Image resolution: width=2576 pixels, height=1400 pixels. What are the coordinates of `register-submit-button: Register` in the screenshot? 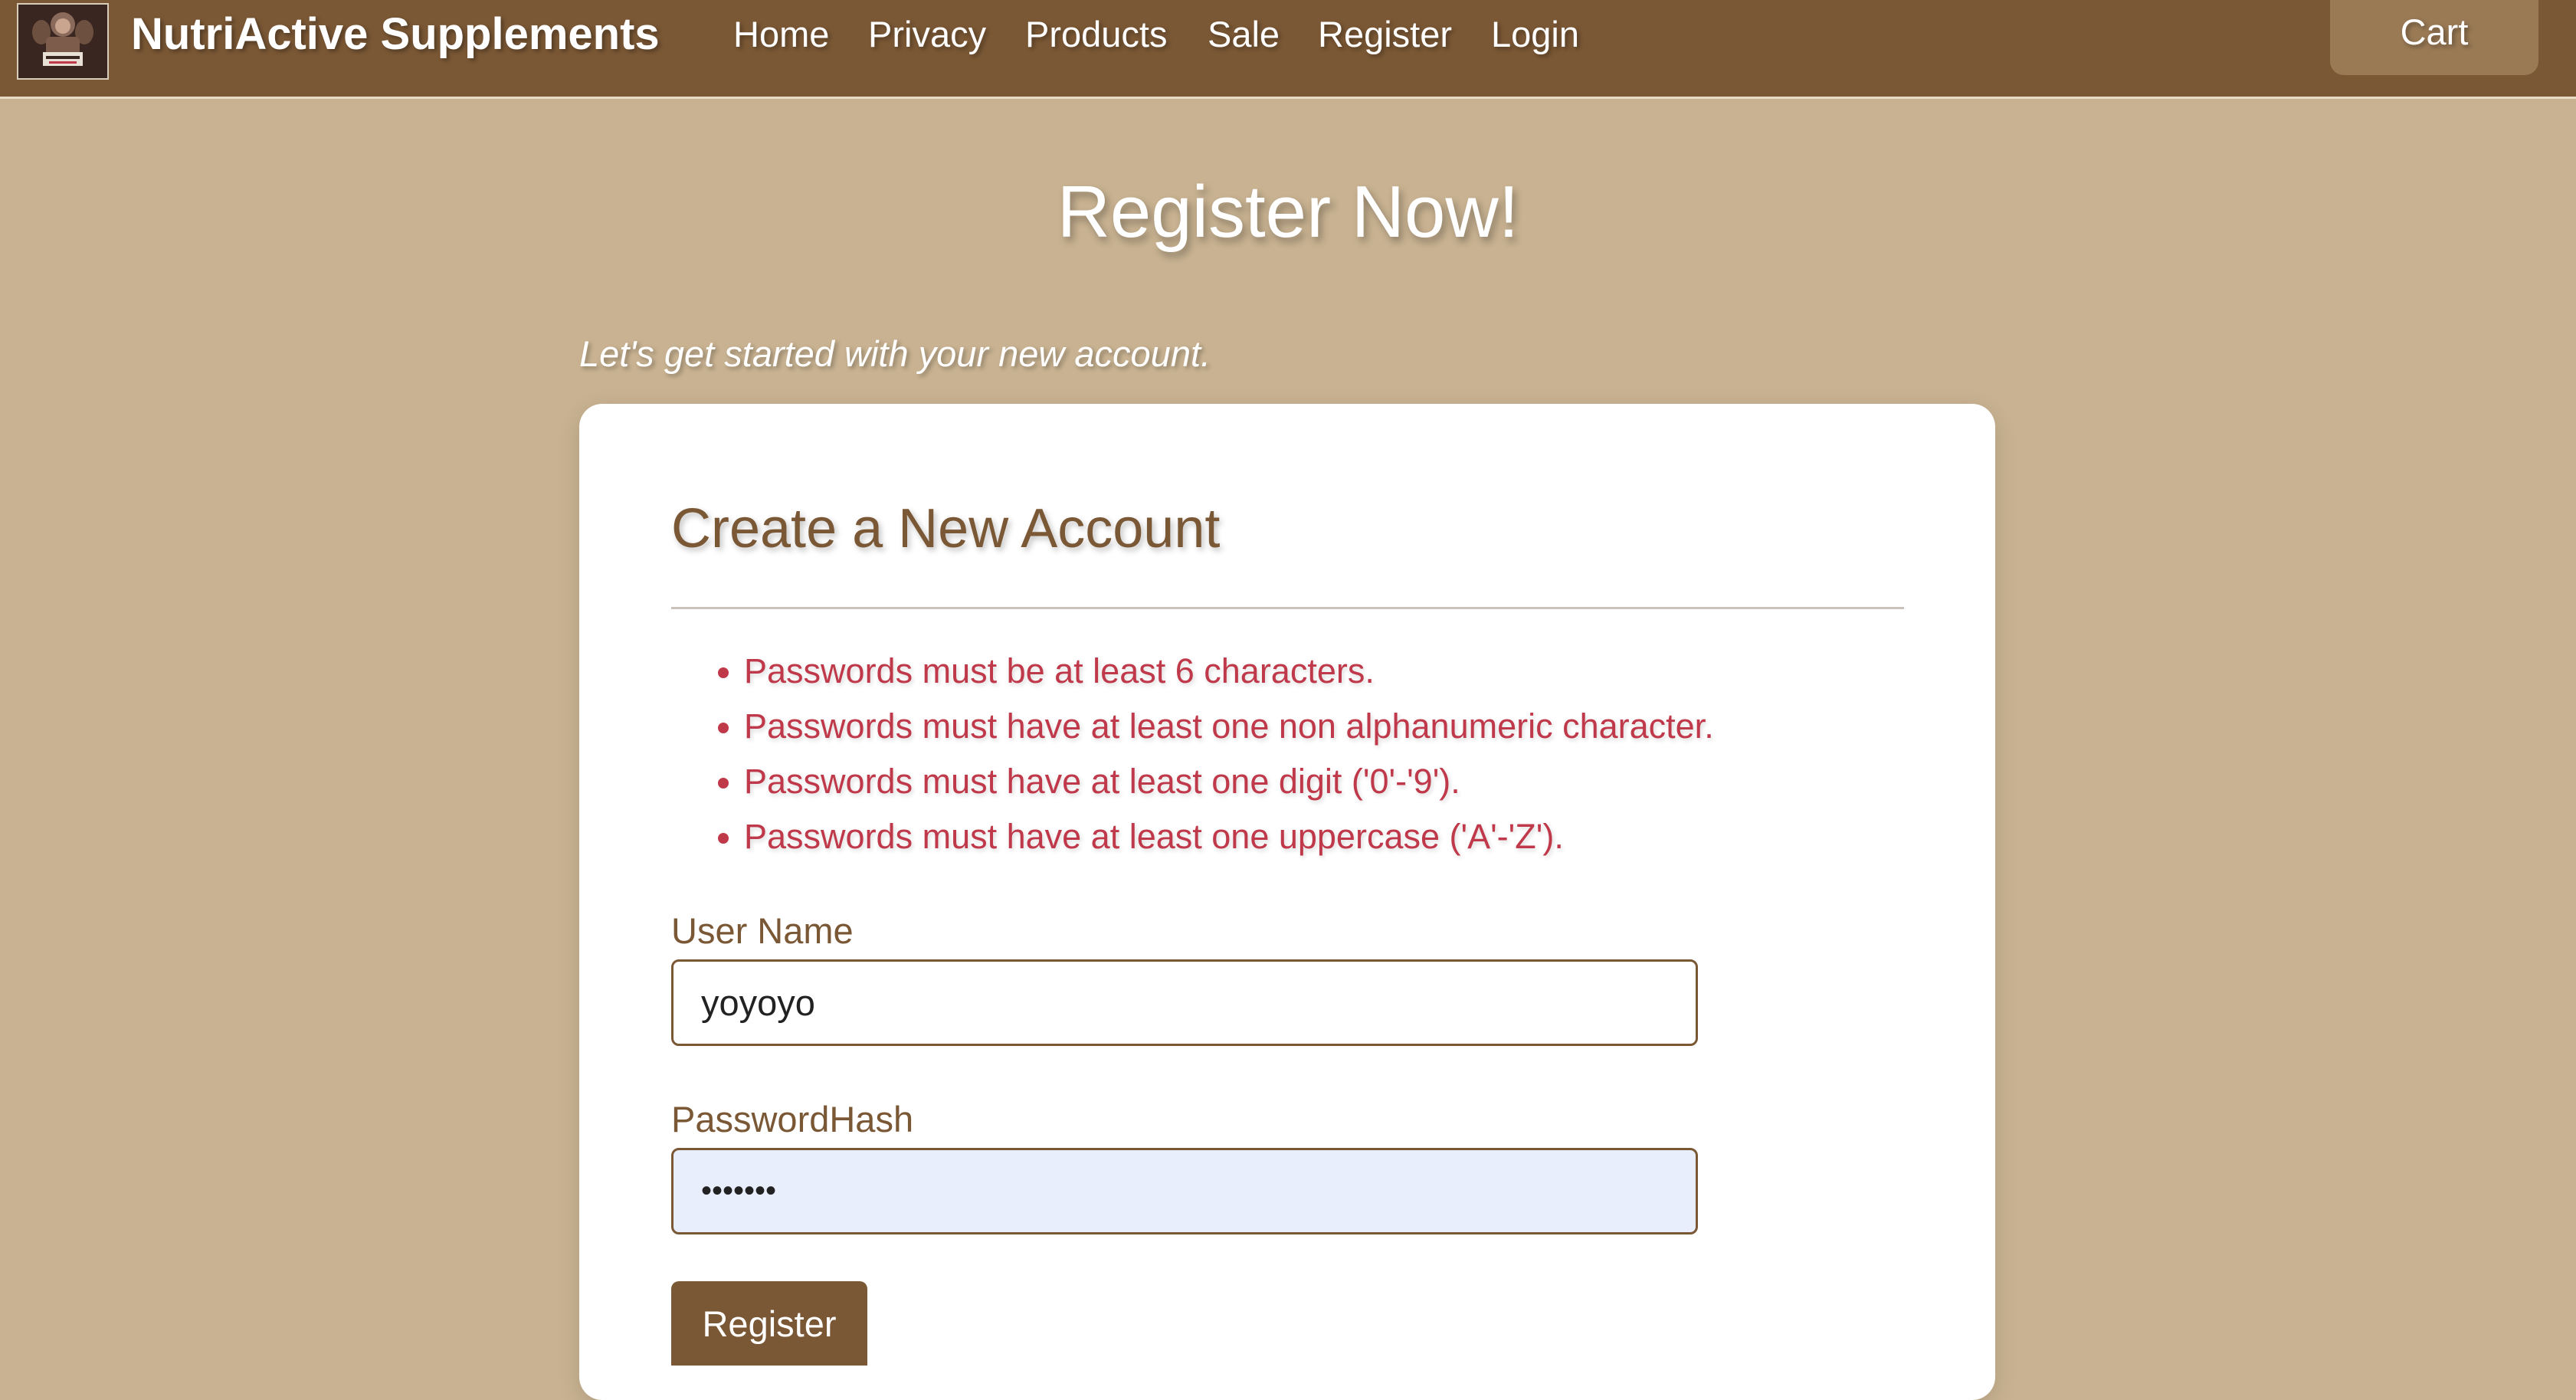 It's located at (769, 1323).